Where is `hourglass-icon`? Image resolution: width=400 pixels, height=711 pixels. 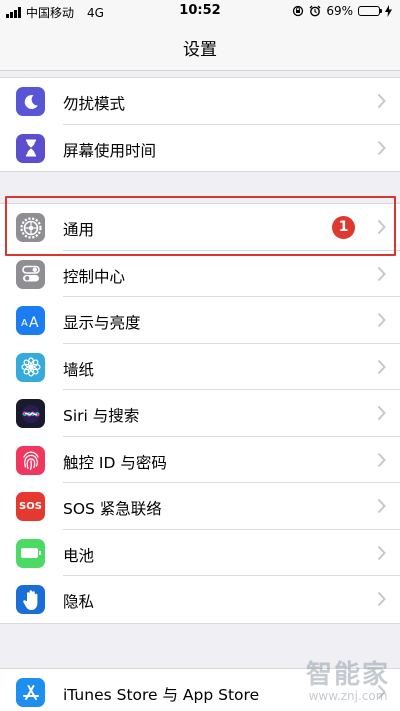
hourglass-icon is located at coordinates (30, 148).